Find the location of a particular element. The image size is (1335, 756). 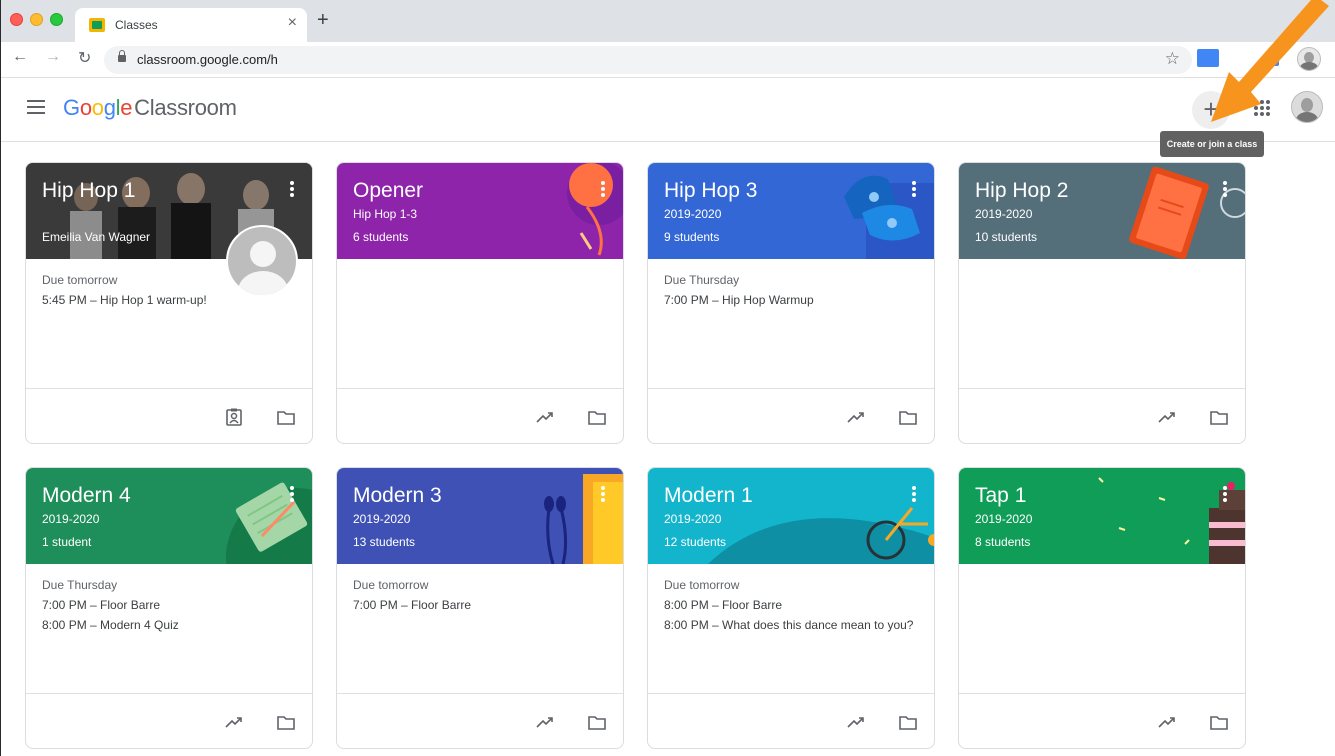

assignment-link: 8:00 PM – Floor Barre is located at coordinates (793, 605).